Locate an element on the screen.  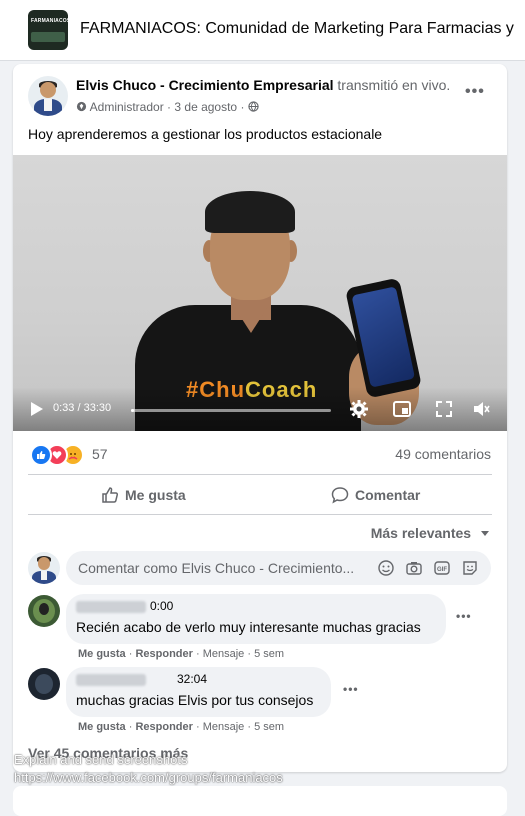
play-icon is located at coordinates (36, 409).